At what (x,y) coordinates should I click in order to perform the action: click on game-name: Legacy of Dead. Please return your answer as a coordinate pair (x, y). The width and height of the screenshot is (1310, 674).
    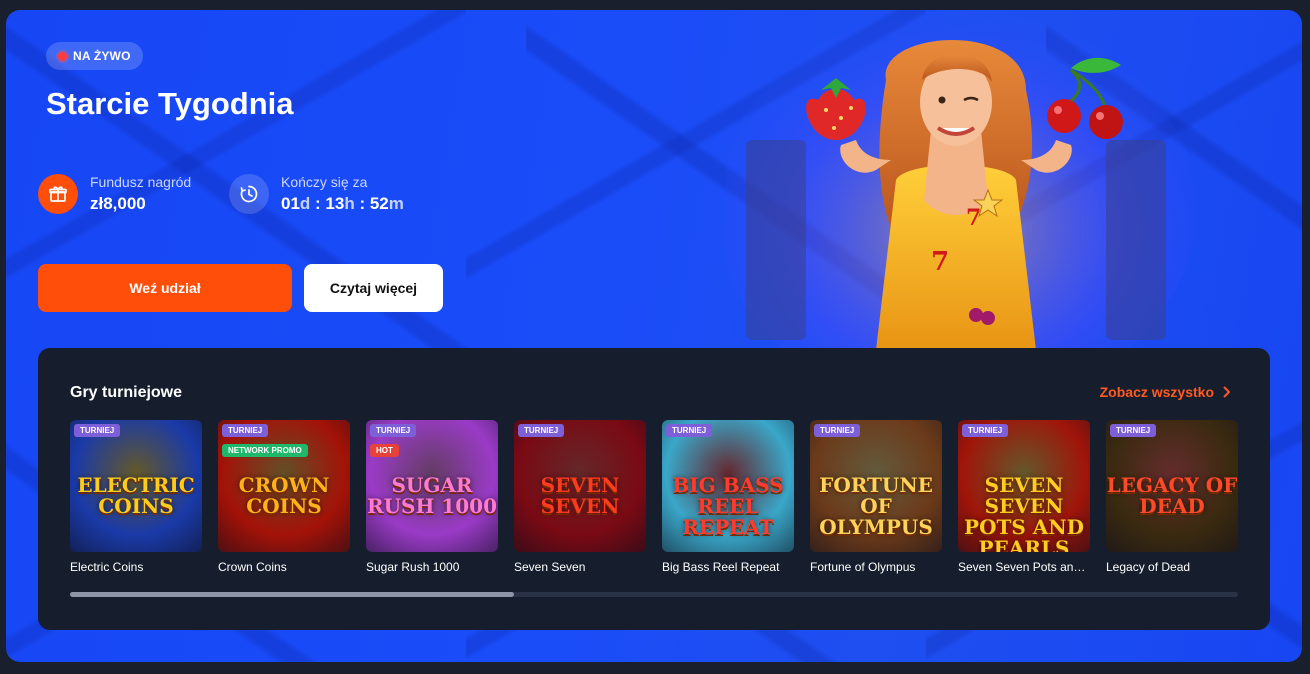
    Looking at the image, I should click on (1172, 567).